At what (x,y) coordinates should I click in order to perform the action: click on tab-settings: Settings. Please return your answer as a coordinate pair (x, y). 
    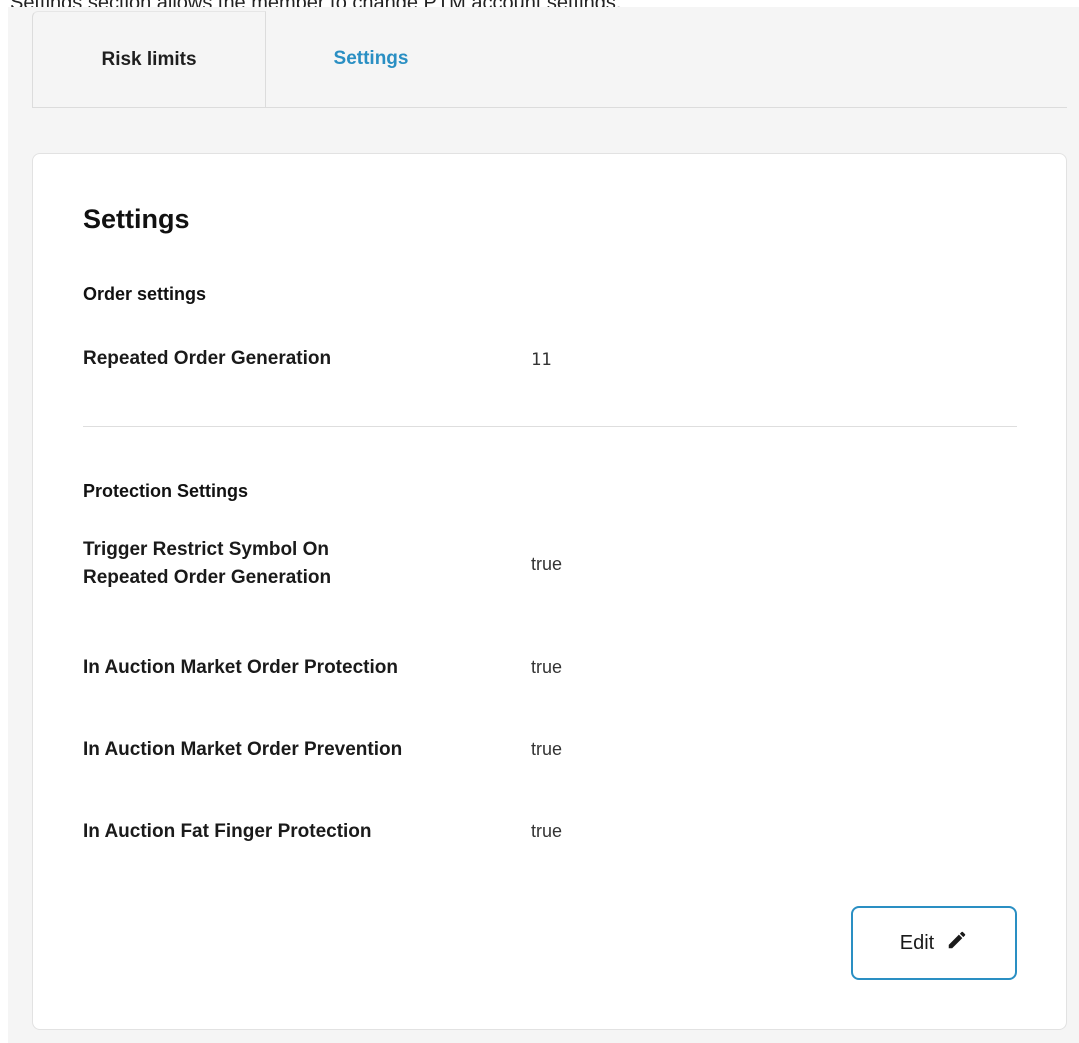
    Looking at the image, I should click on (371, 59).